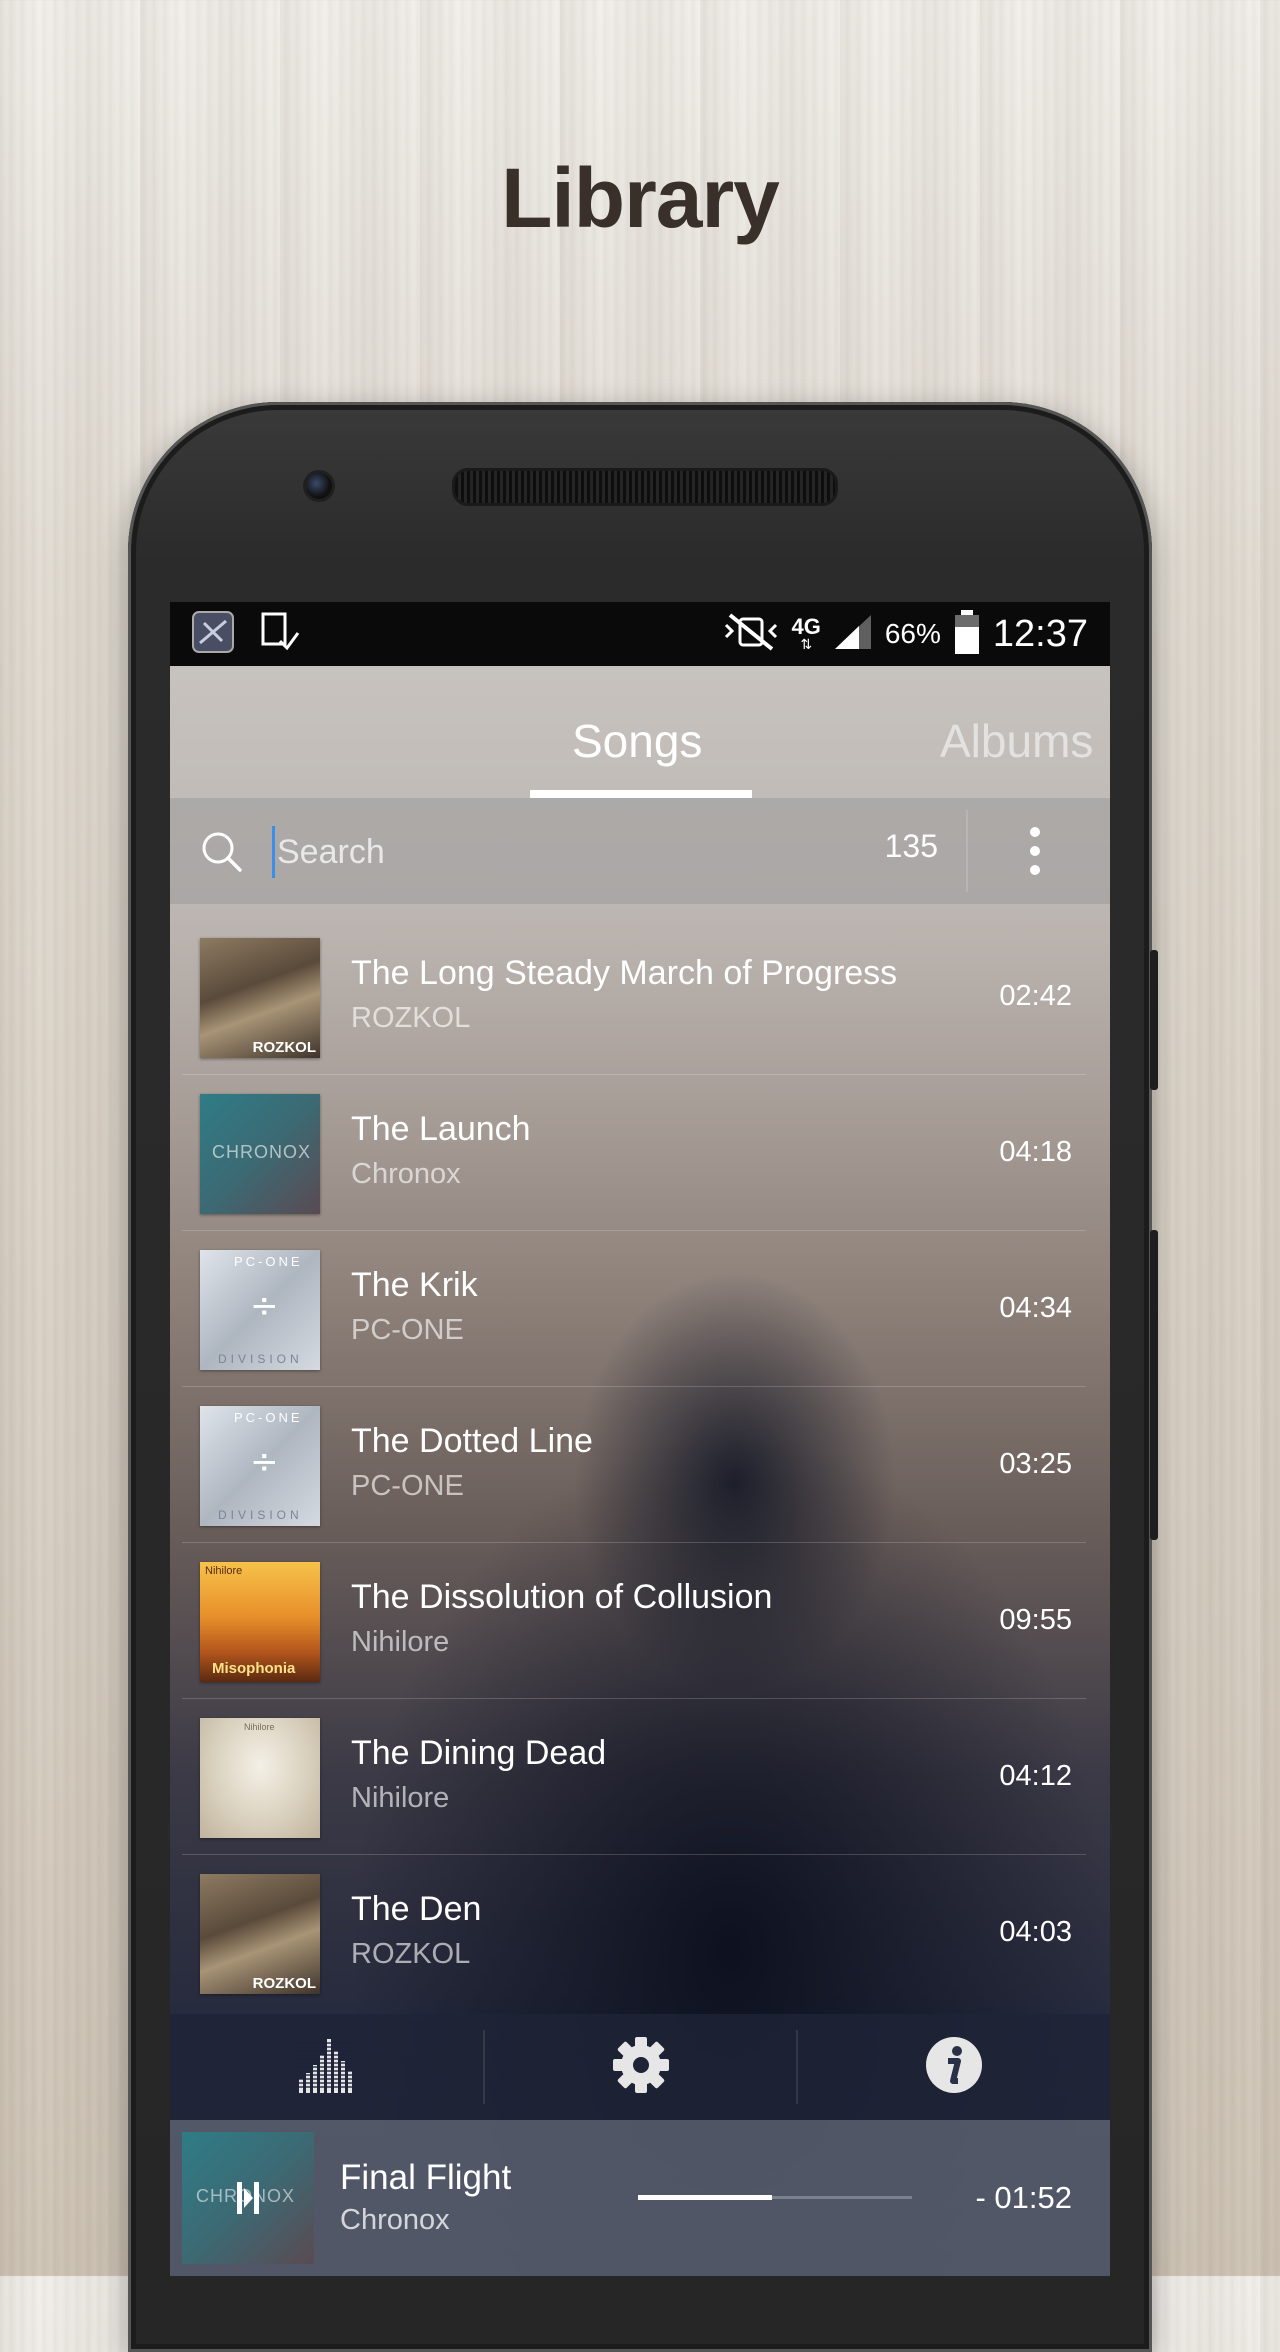 The height and width of the screenshot is (2352, 1280). I want to click on settings-button, so click(640, 2067).